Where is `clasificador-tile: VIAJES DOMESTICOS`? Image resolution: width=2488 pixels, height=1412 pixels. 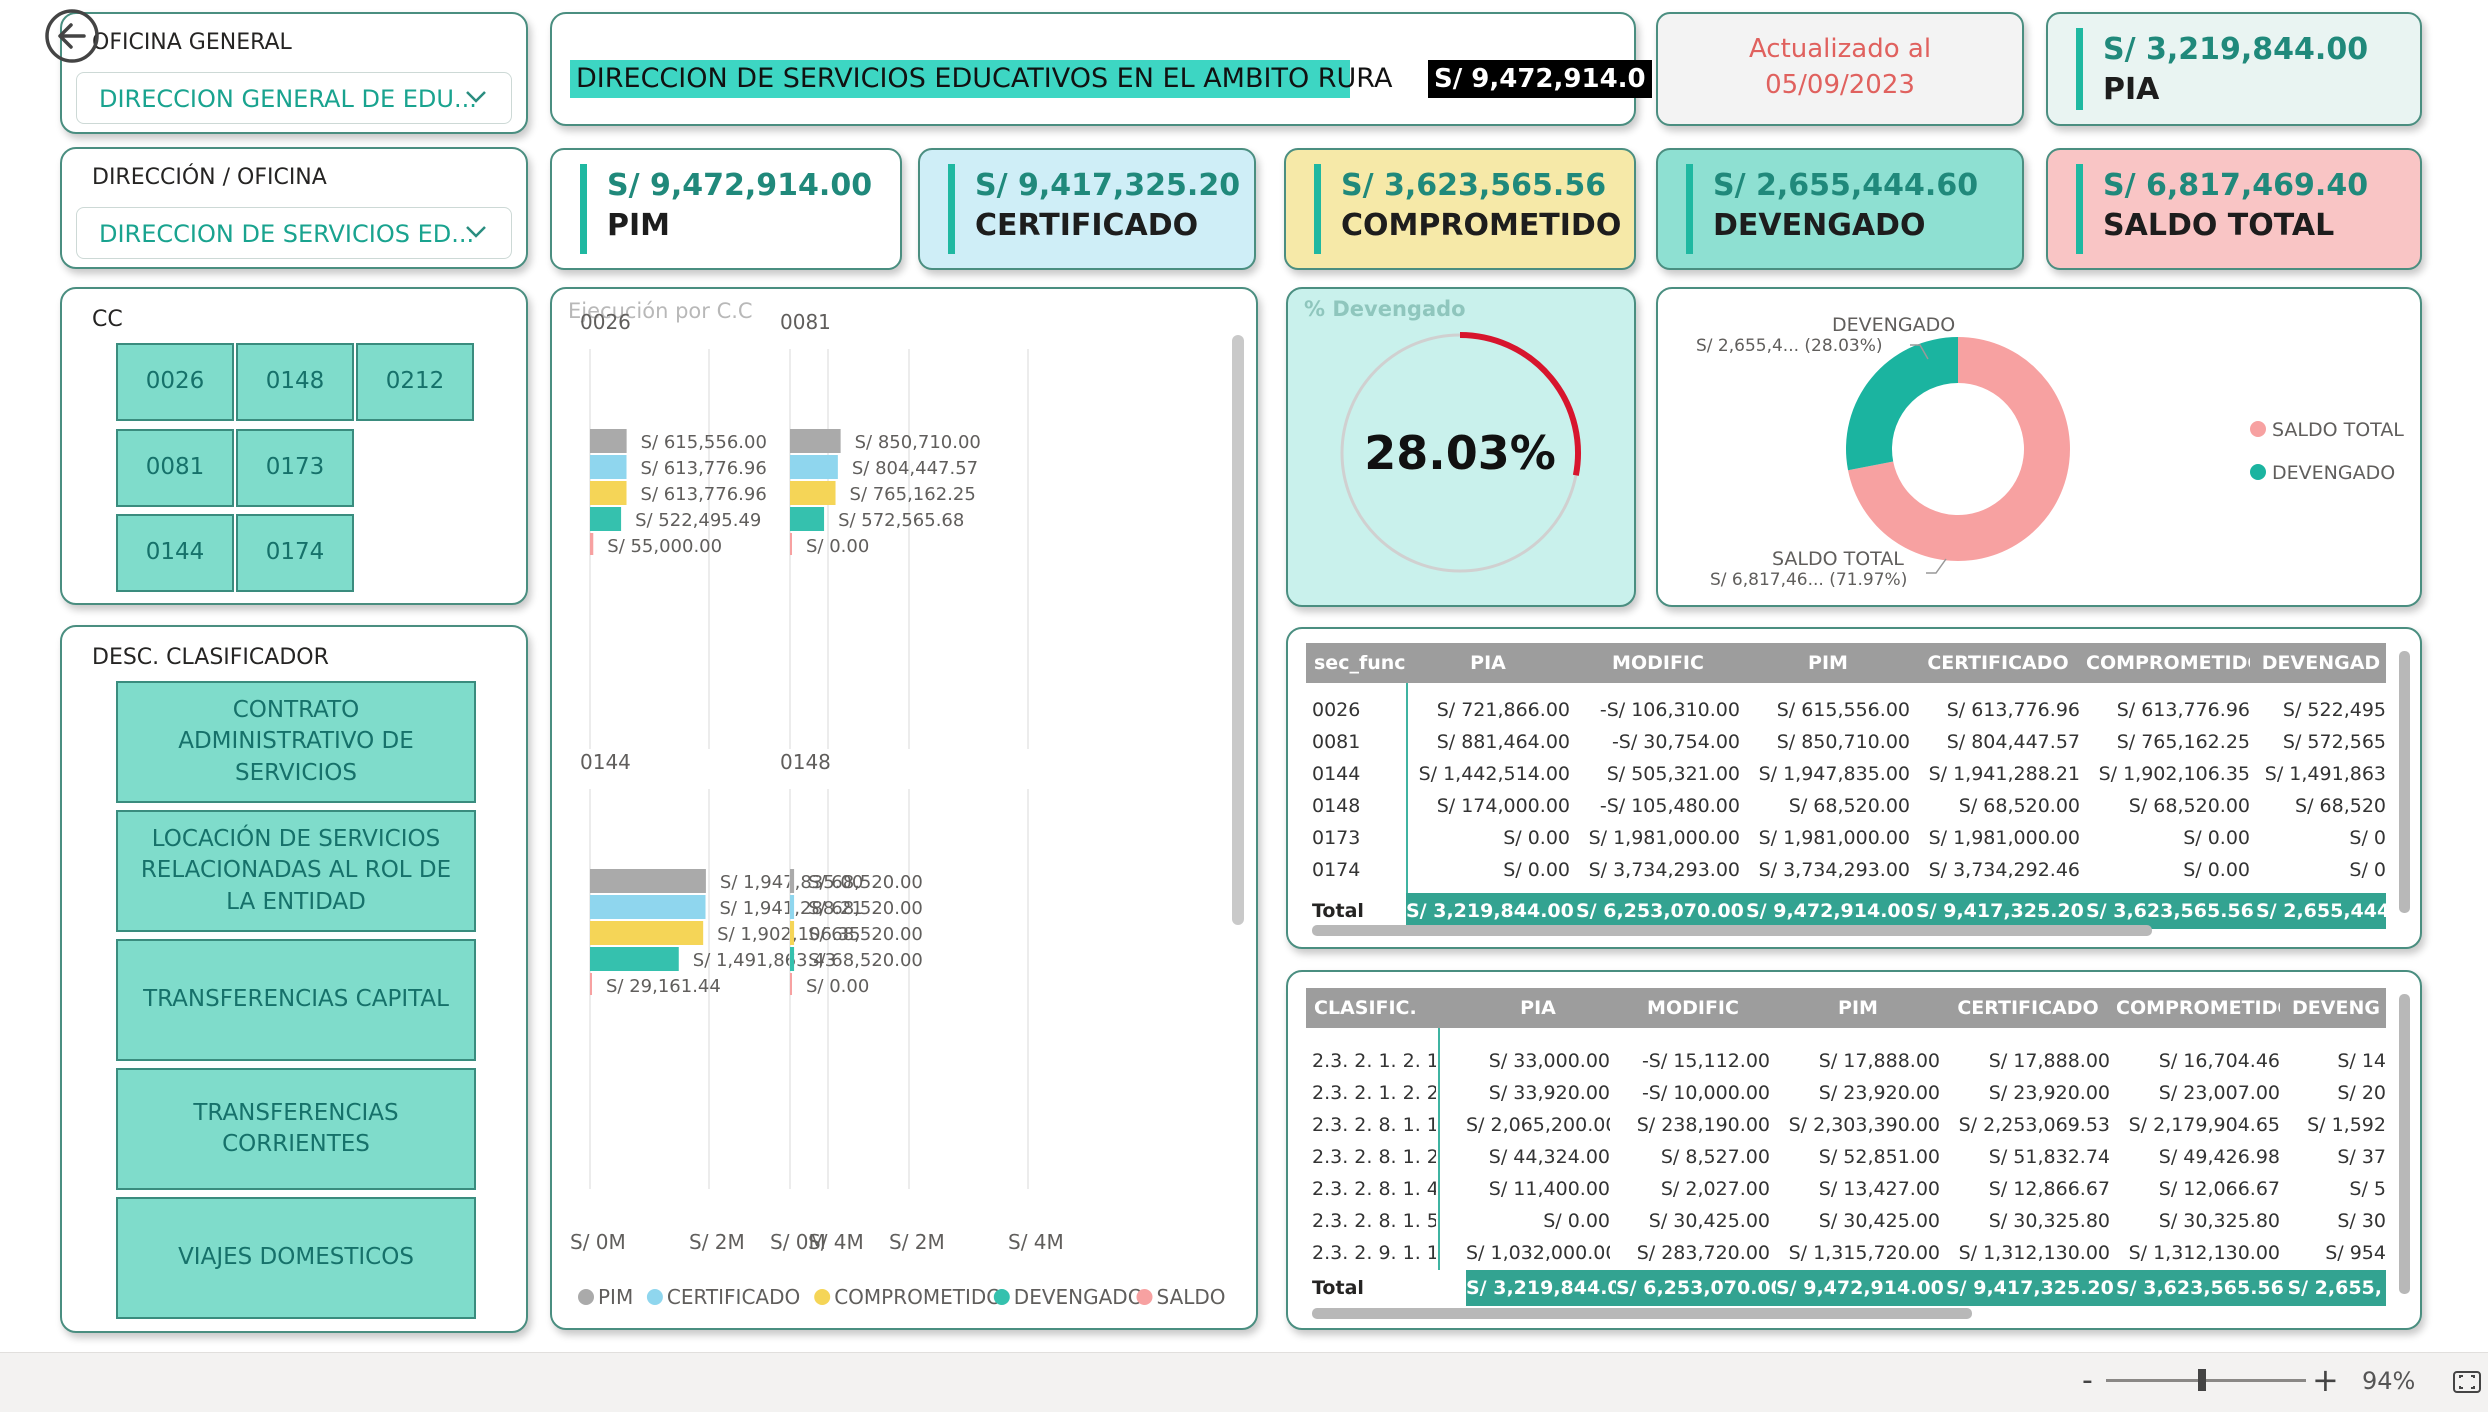
clasificador-tile: VIAJES DOMESTICOS is located at coordinates (296, 1258).